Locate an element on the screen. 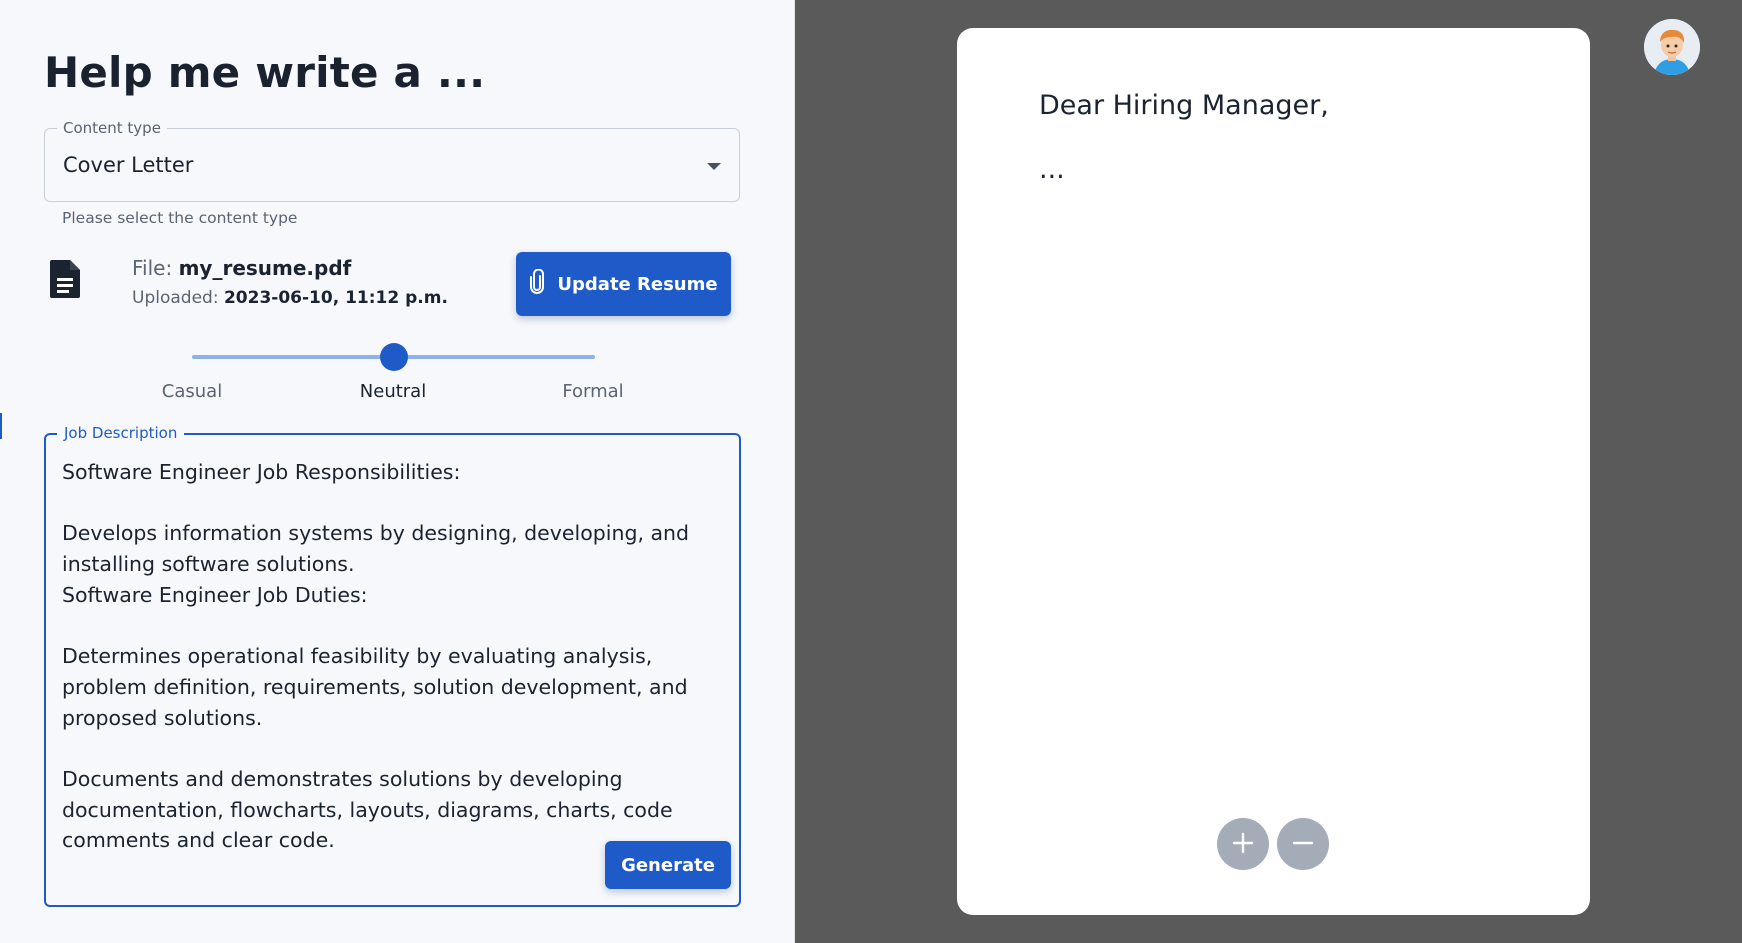 This screenshot has height=943, width=1742. content-type-label: Content type is located at coordinates (112, 128).